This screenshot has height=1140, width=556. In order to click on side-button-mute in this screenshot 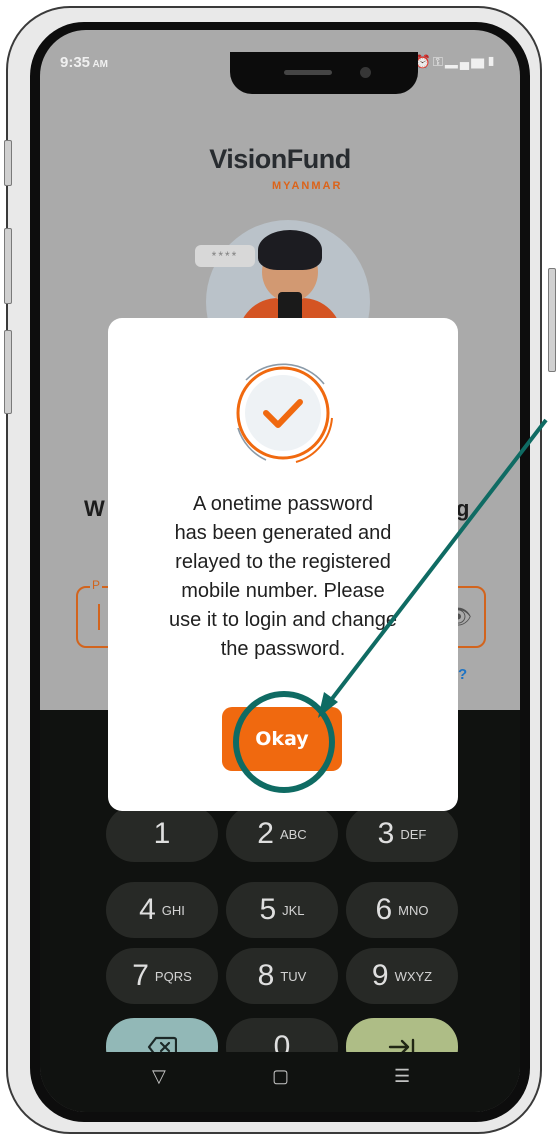, I will do `click(8, 163)`.